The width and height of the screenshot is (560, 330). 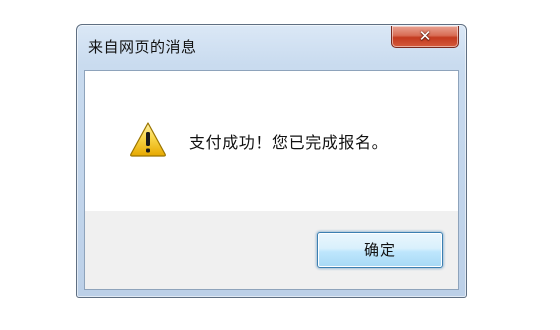 I want to click on ok-button-label: 确定, so click(x=379, y=250).